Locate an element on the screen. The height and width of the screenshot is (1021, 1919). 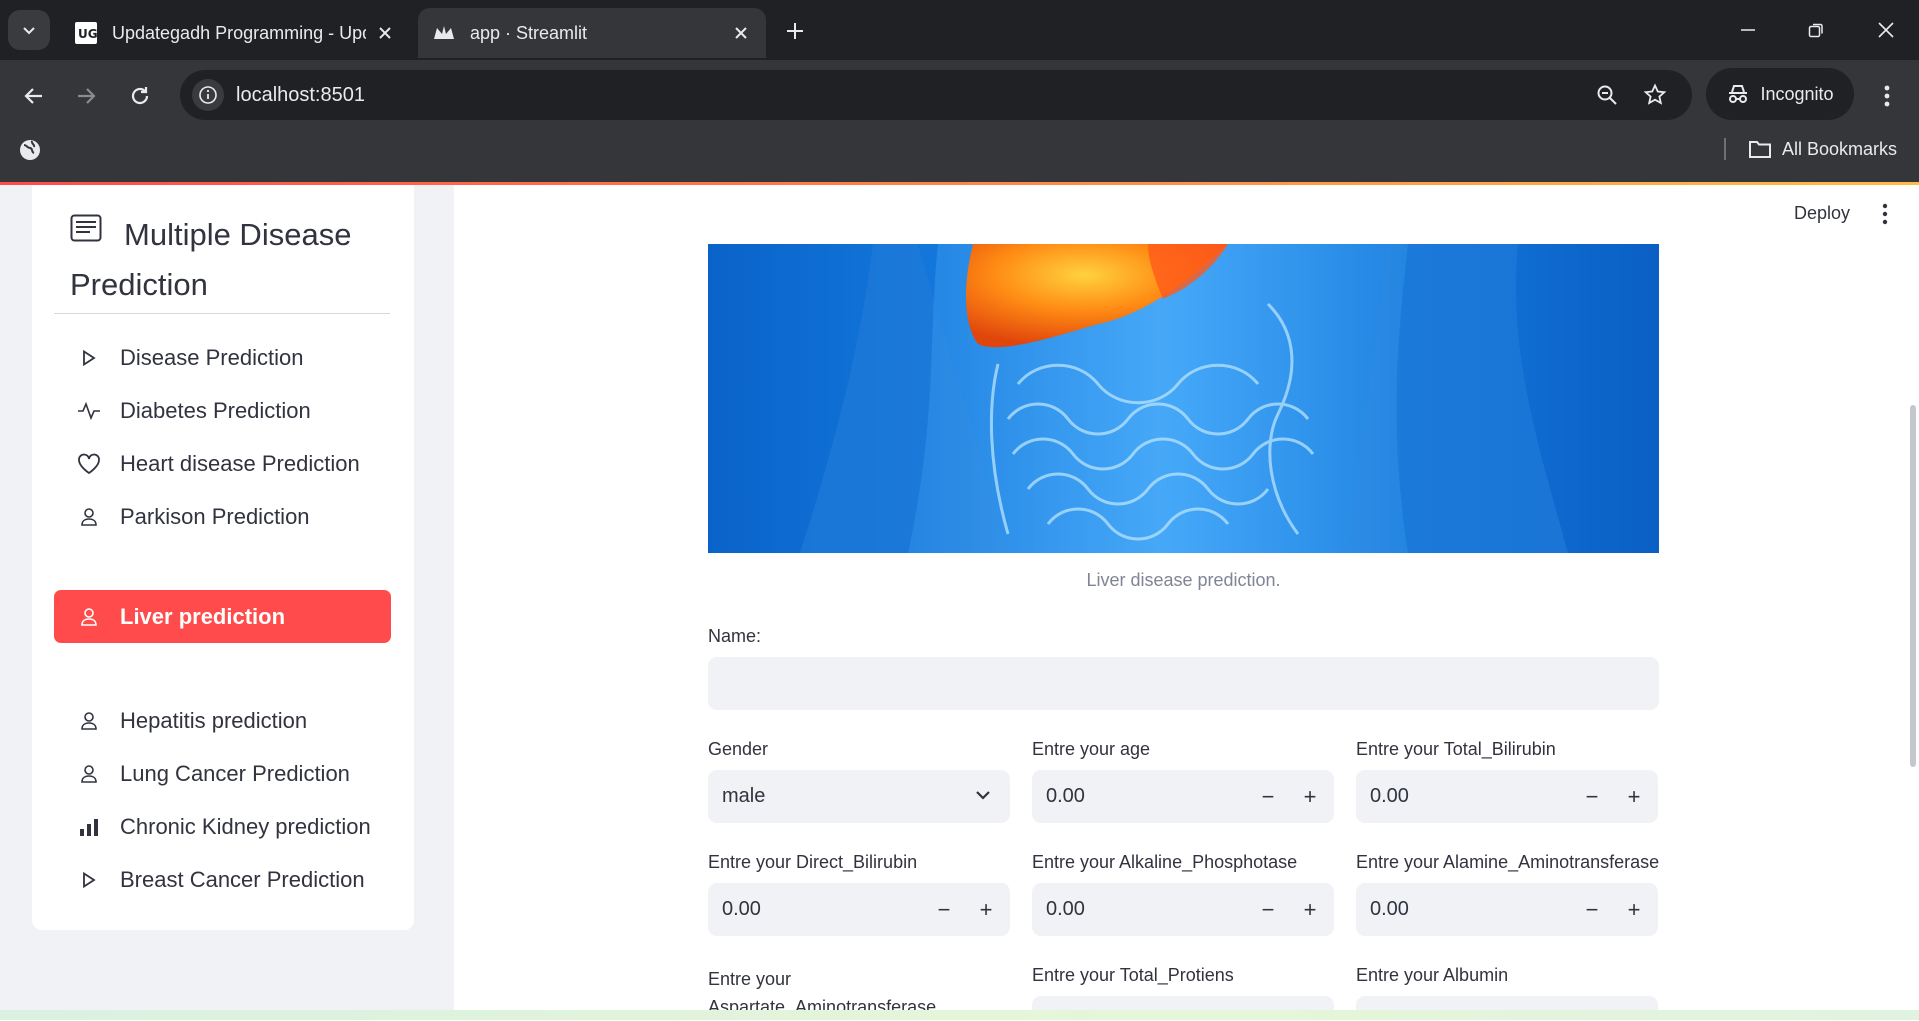
tab-updategadh: UG Updategadh Programming - Updategadh is located at coordinates (235, 33).